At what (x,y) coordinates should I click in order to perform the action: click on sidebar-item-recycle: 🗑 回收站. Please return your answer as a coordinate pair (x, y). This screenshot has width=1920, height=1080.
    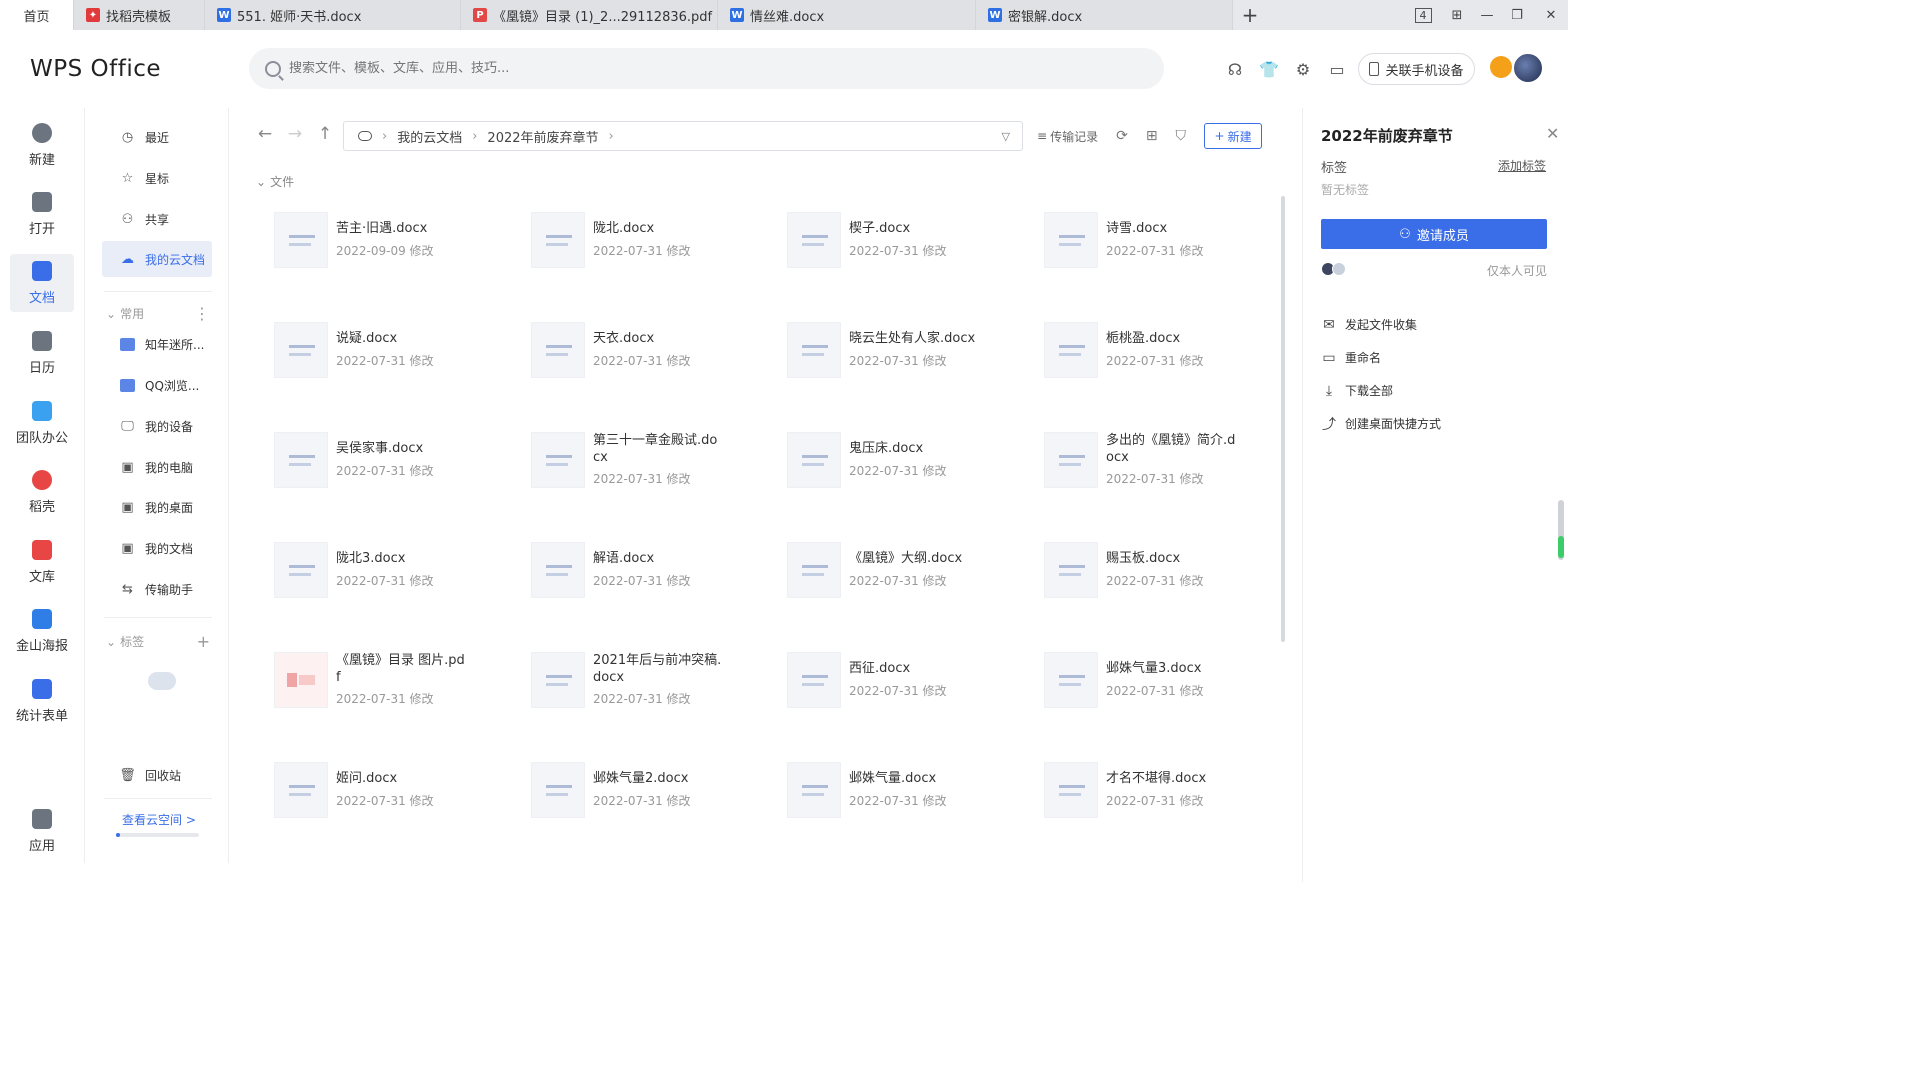
    Looking at the image, I should click on (157, 775).